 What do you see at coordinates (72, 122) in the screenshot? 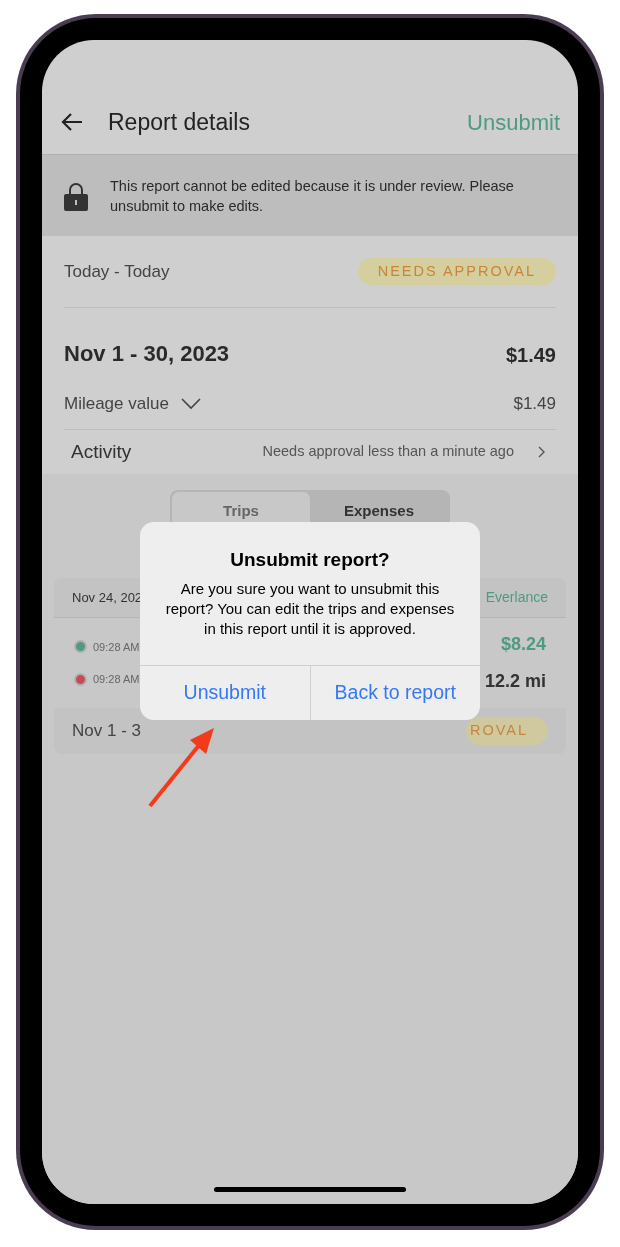
I see `back-icon` at bounding box center [72, 122].